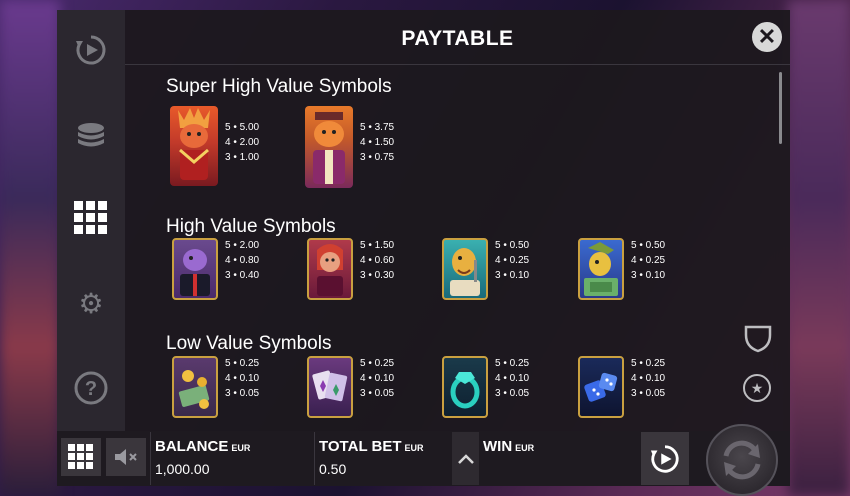 This screenshot has height=496, width=850. What do you see at coordinates (91, 136) in the screenshot?
I see `coins-icon` at bounding box center [91, 136].